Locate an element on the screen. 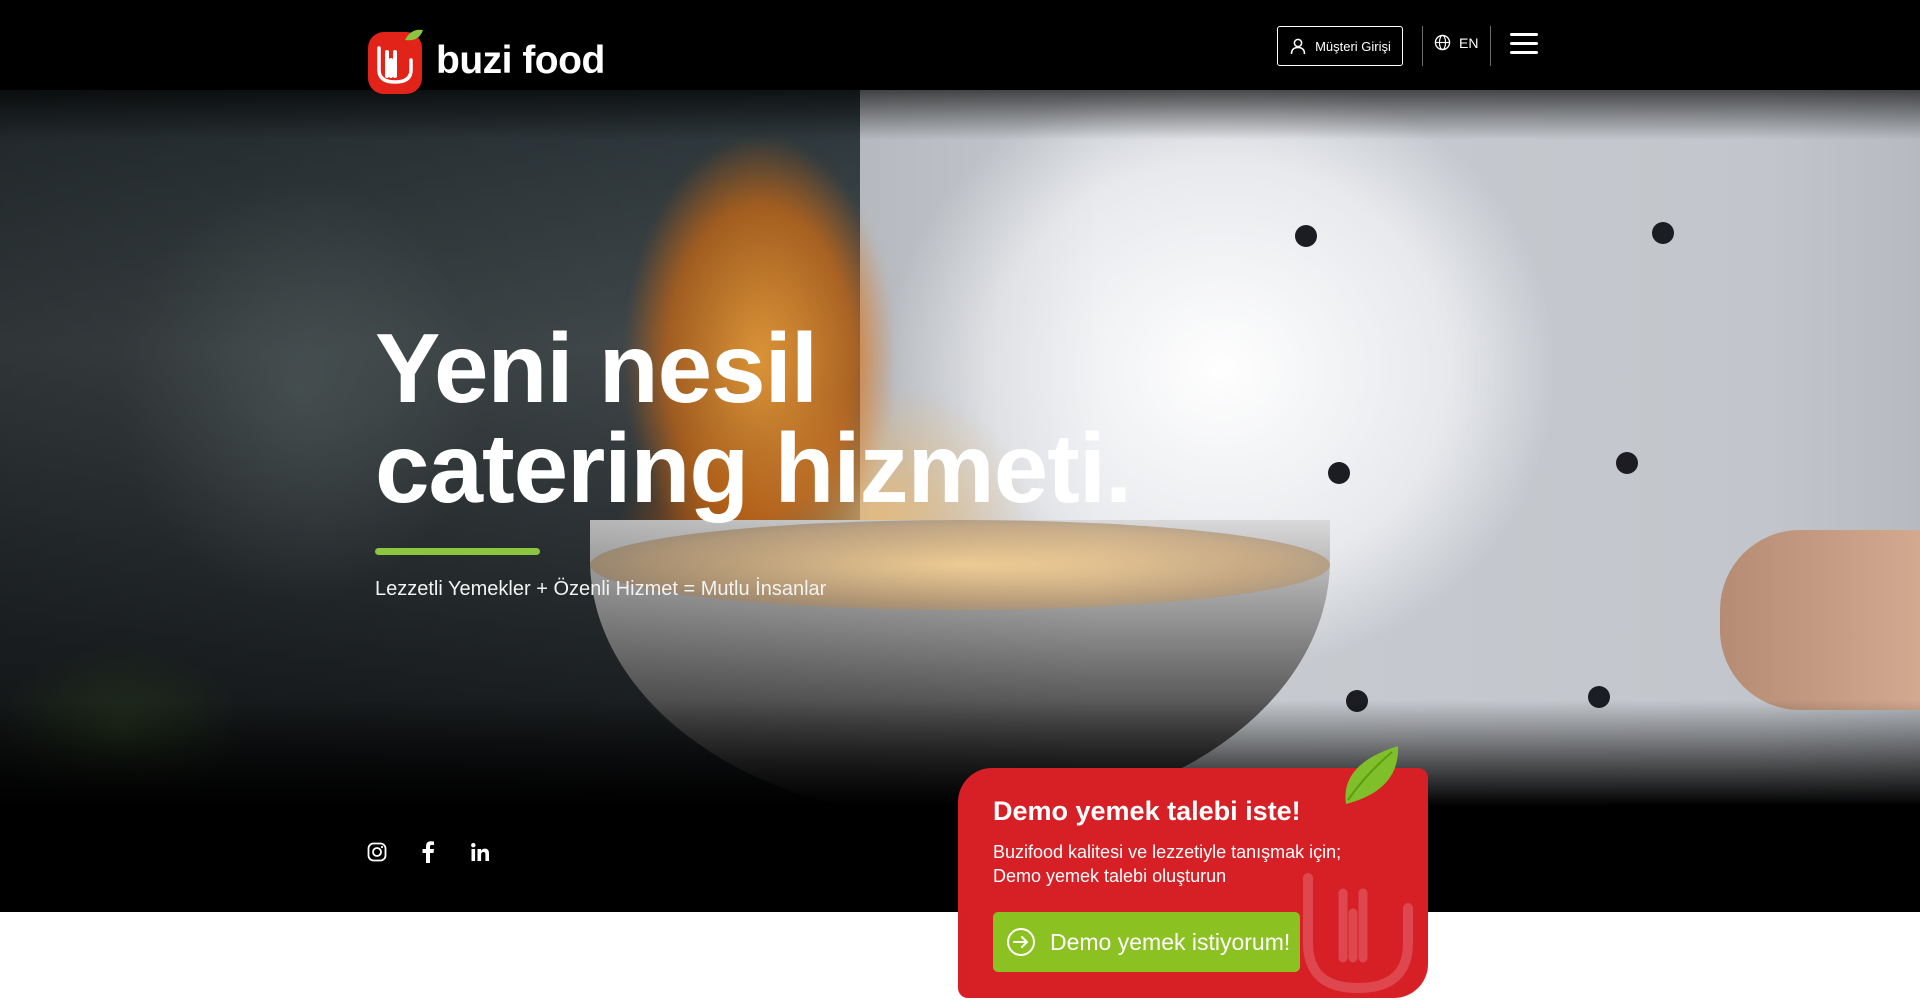  logo-mark-icon is located at coordinates (395, 61).